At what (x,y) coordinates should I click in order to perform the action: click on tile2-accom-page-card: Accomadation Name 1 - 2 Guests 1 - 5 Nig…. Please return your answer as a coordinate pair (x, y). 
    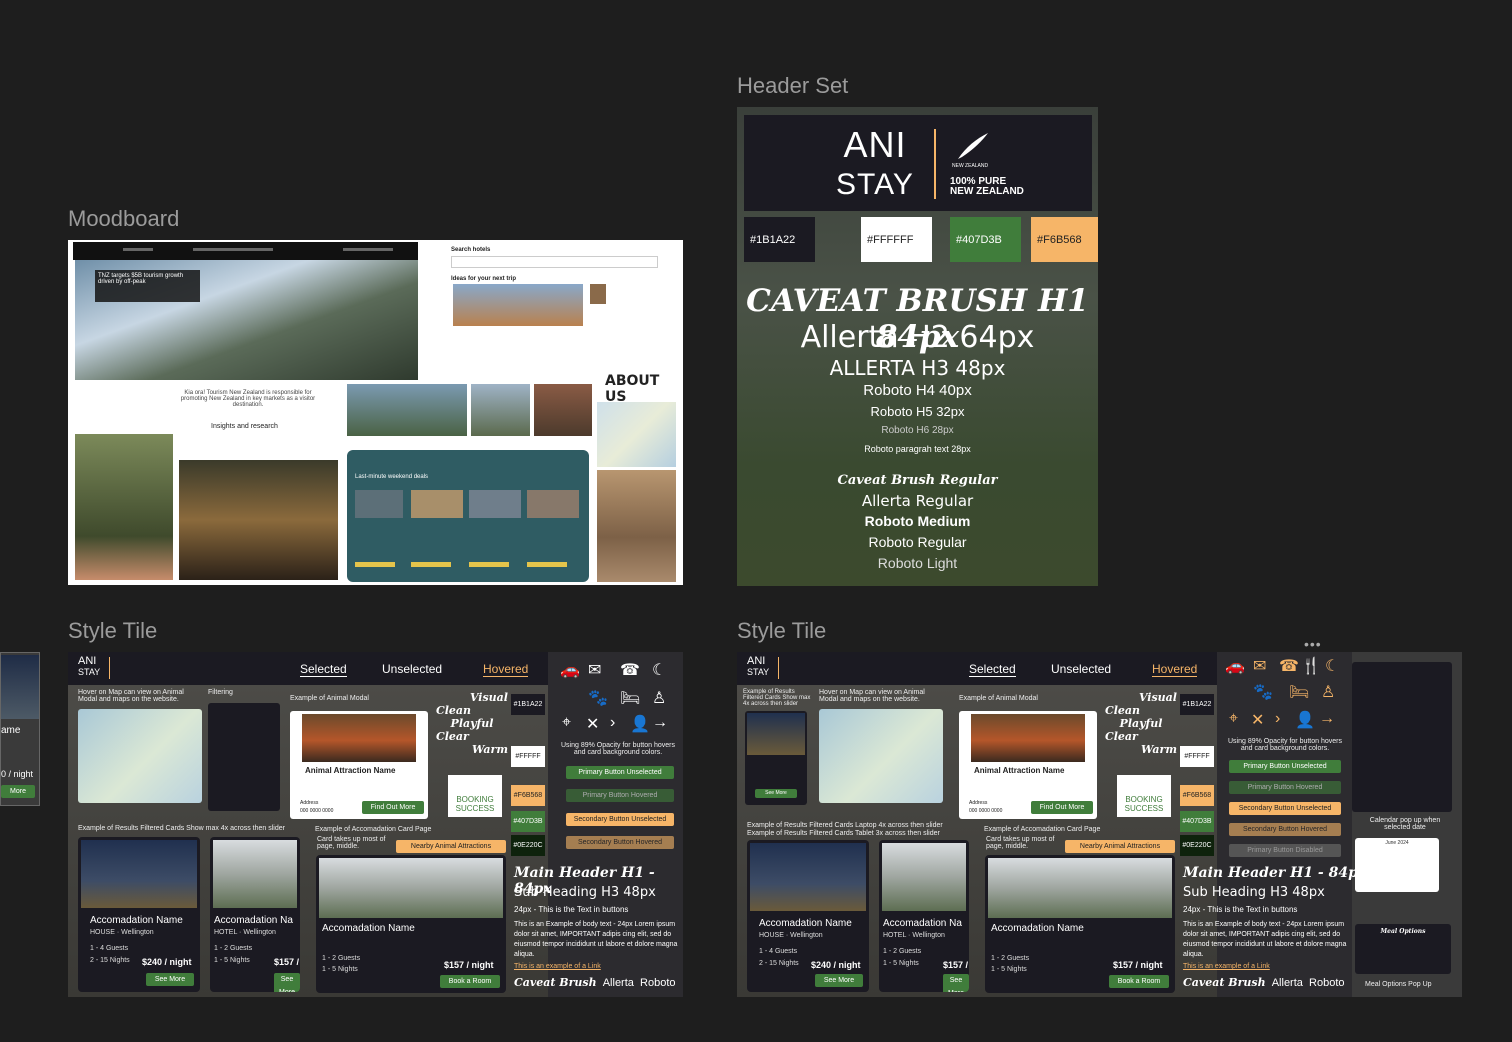
    Looking at the image, I should click on (1080, 924).